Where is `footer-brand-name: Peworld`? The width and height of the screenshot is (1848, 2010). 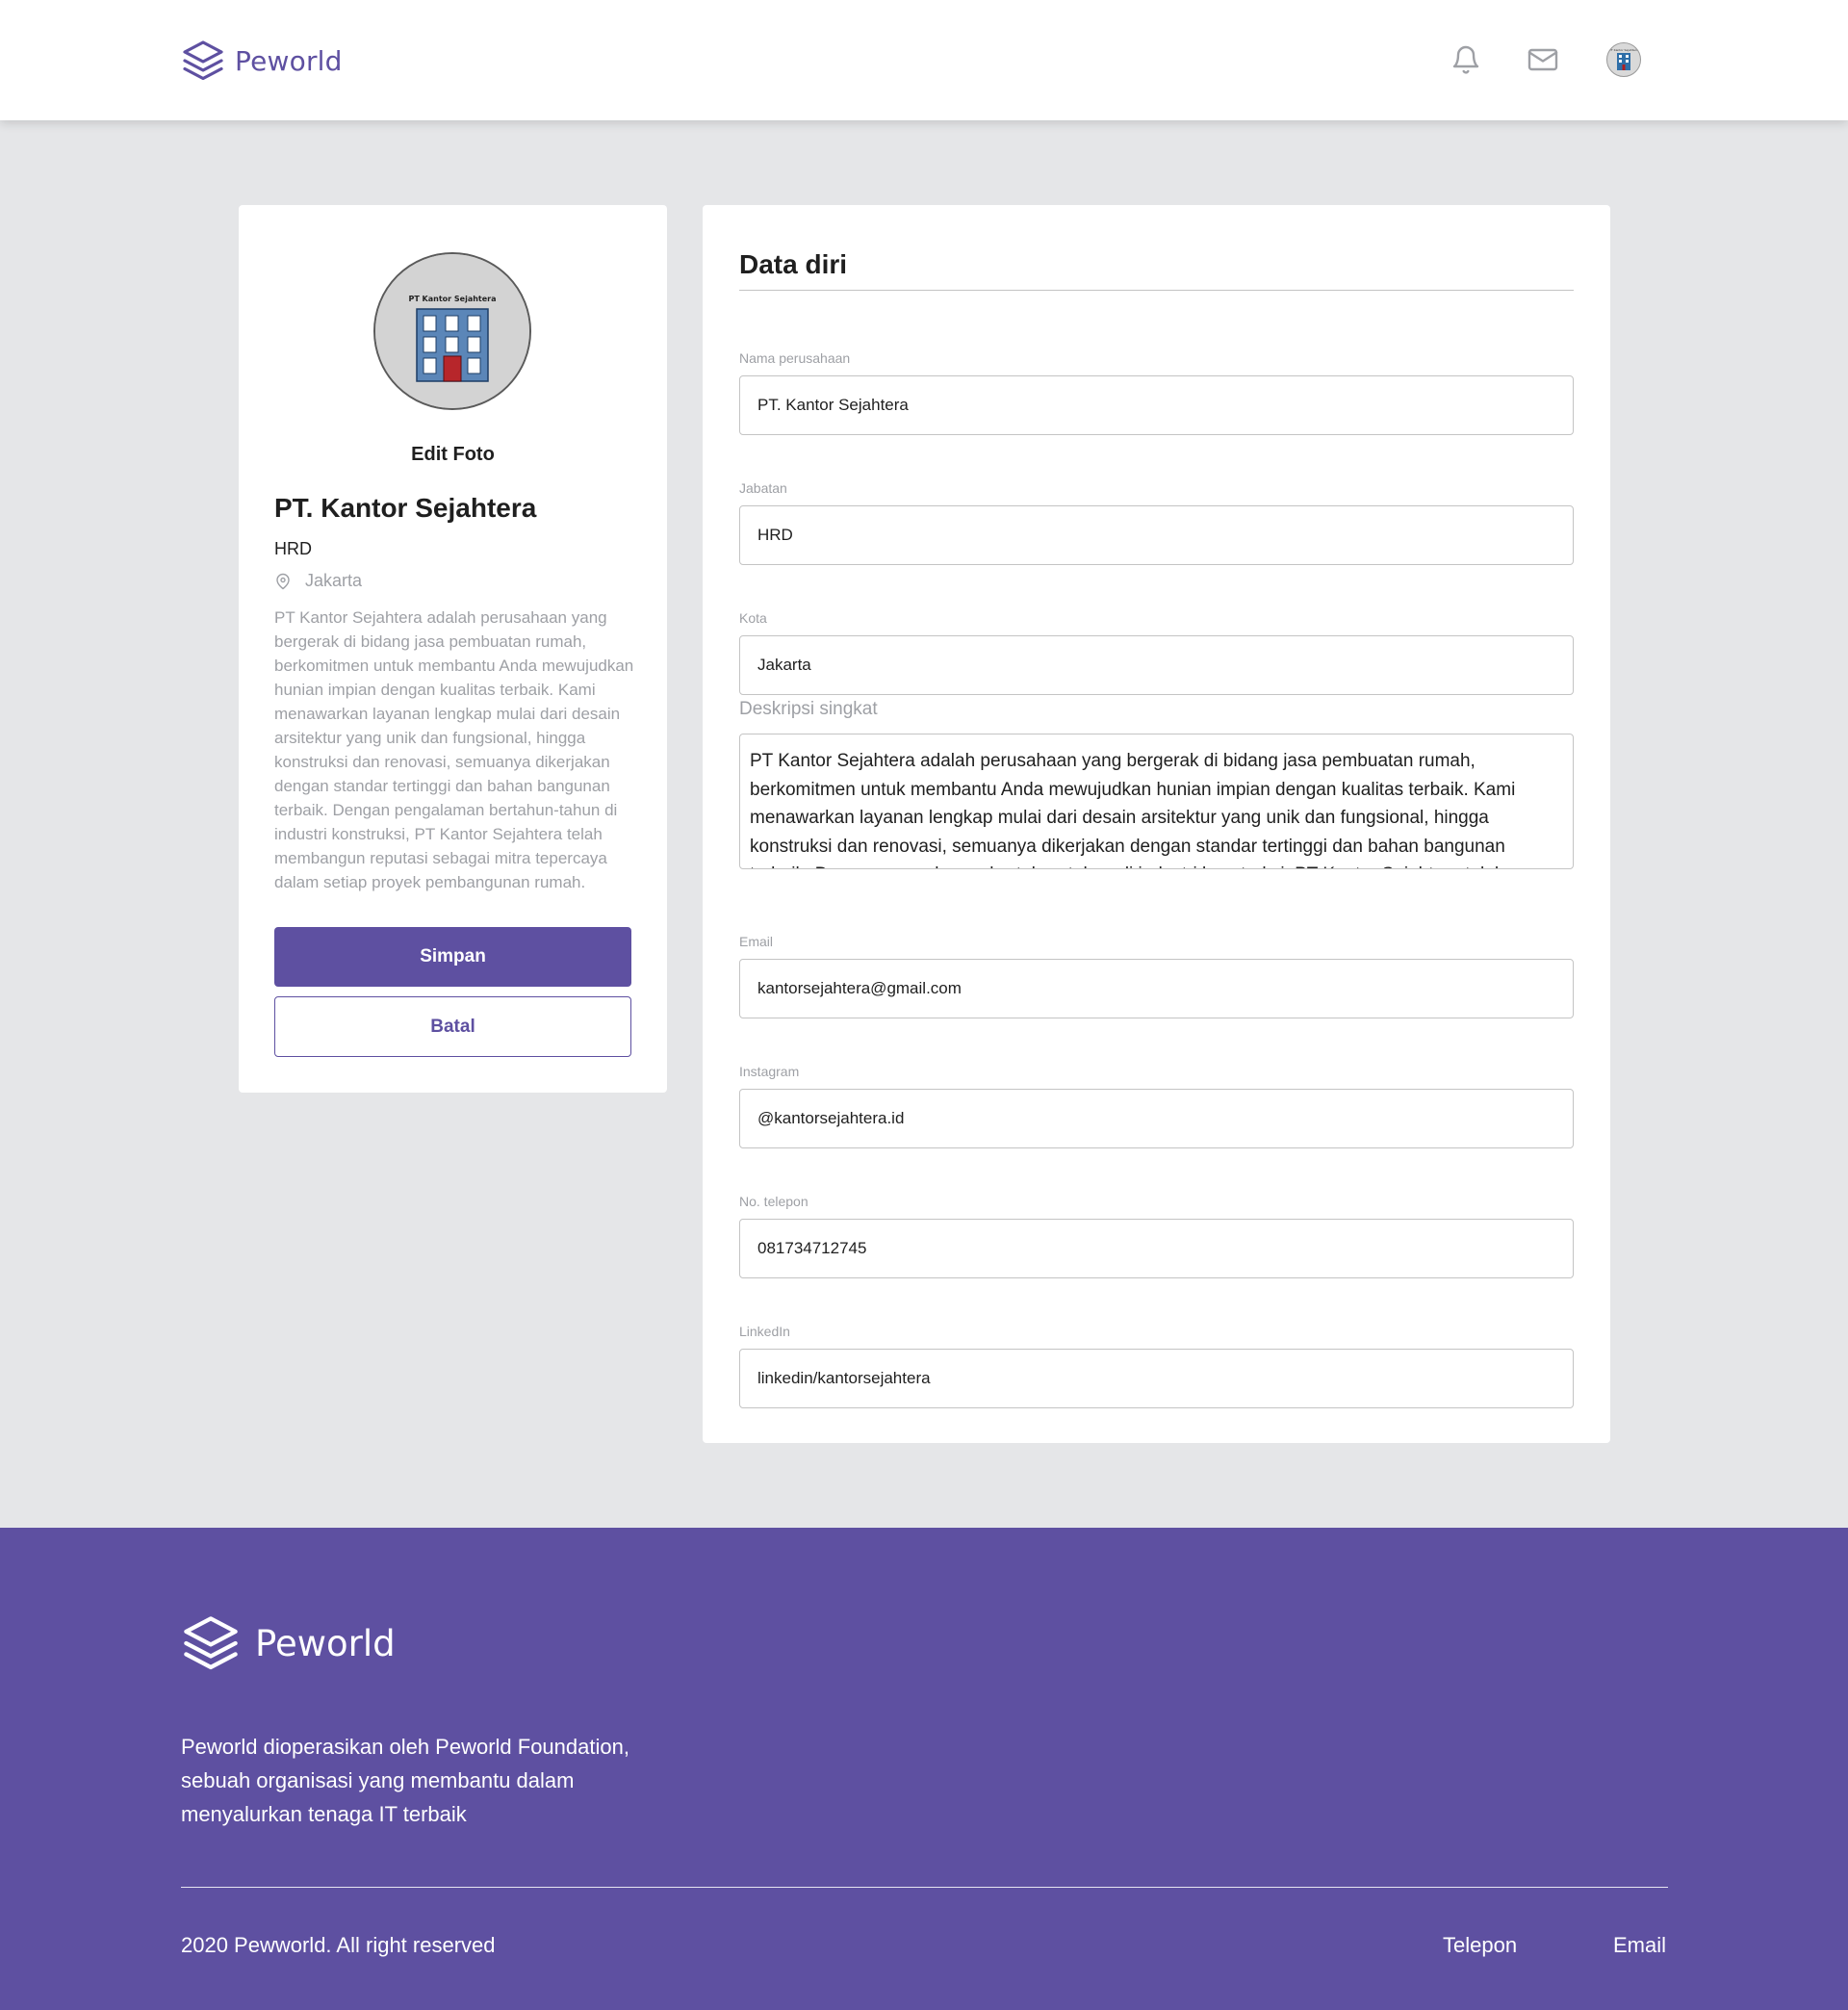
footer-brand-name: Peworld is located at coordinates (325, 1643).